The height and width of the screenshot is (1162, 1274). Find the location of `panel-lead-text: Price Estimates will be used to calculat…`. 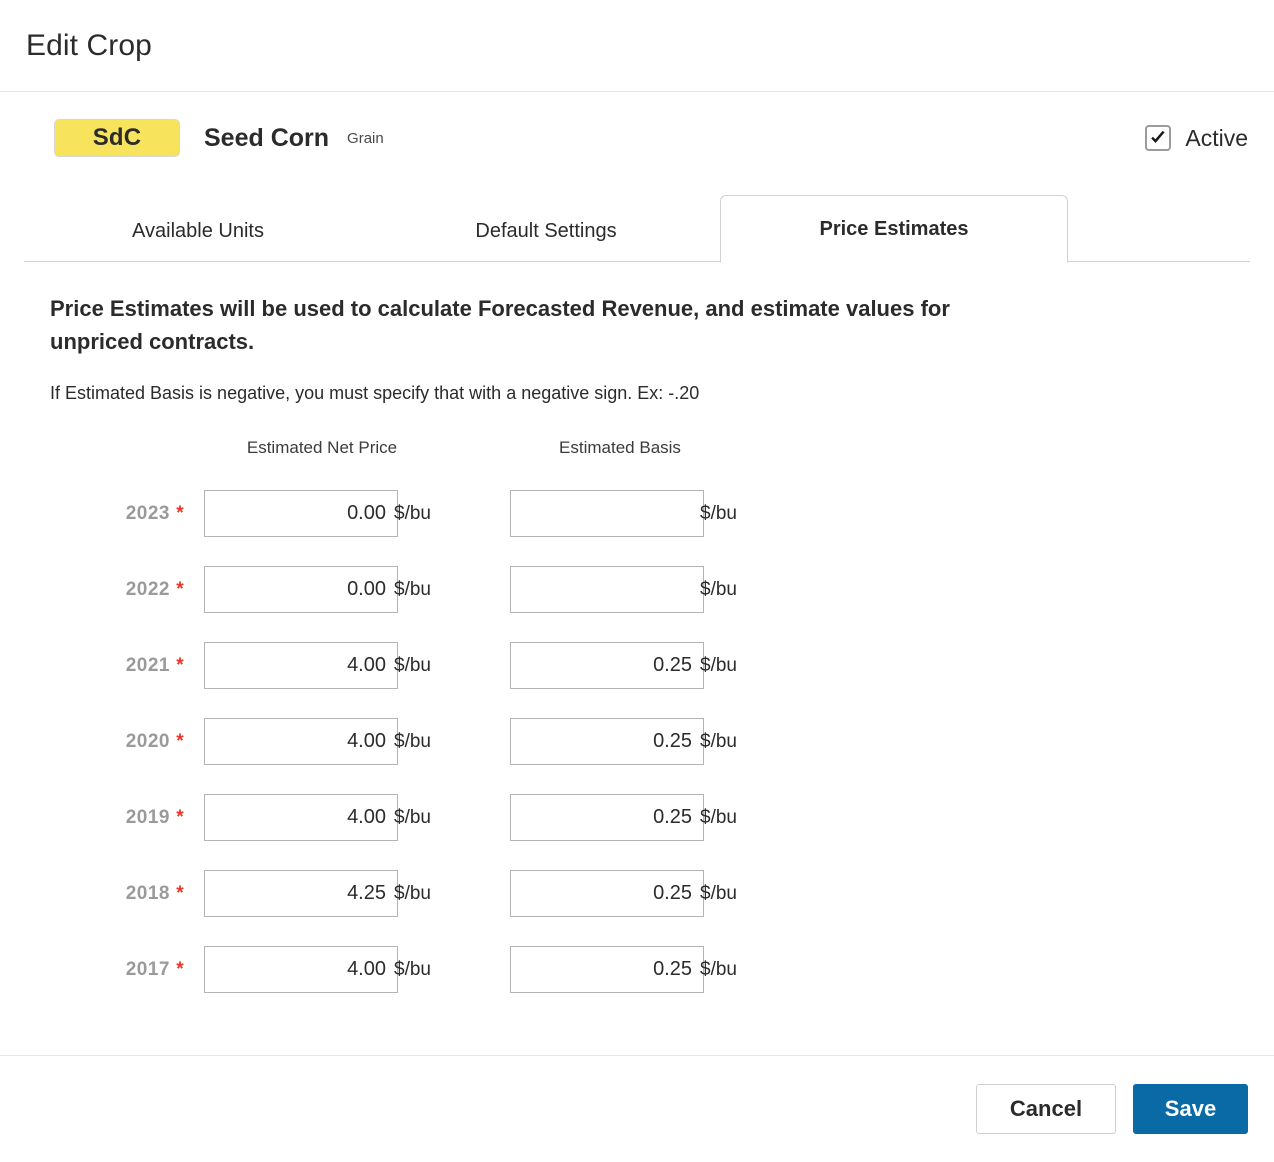

panel-lead-text: Price Estimates will be used to calculat… is located at coordinates (500, 325).